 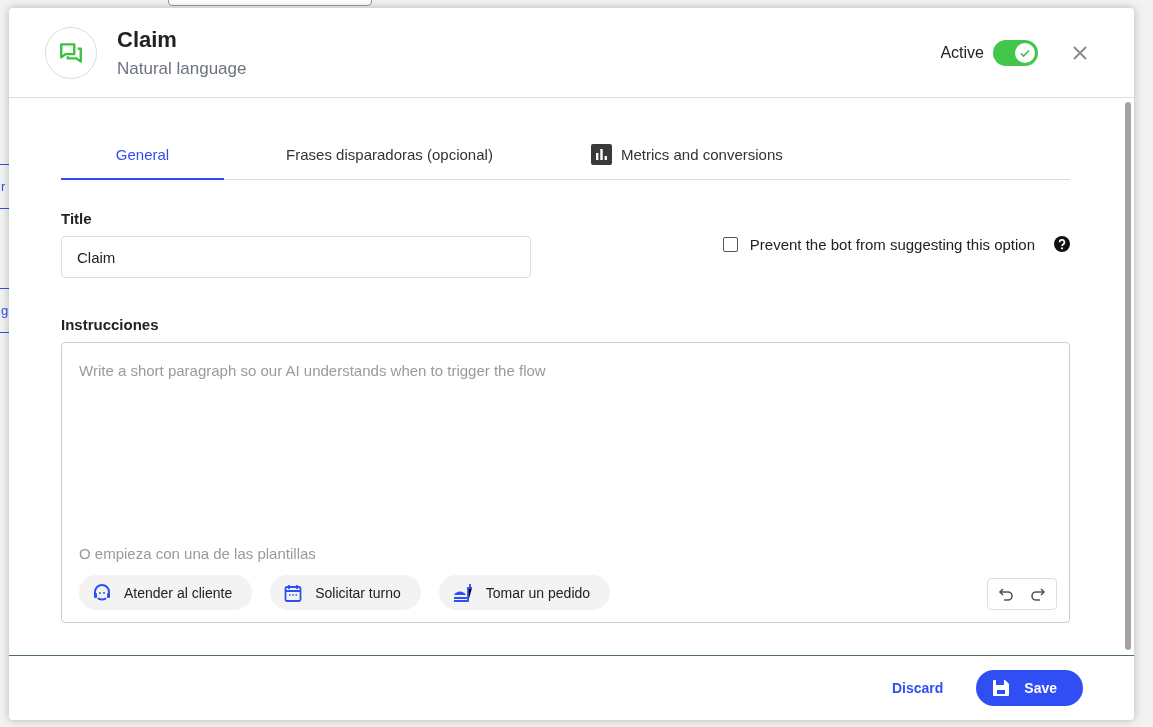 I want to click on save-button: Save, so click(x=1029, y=688).